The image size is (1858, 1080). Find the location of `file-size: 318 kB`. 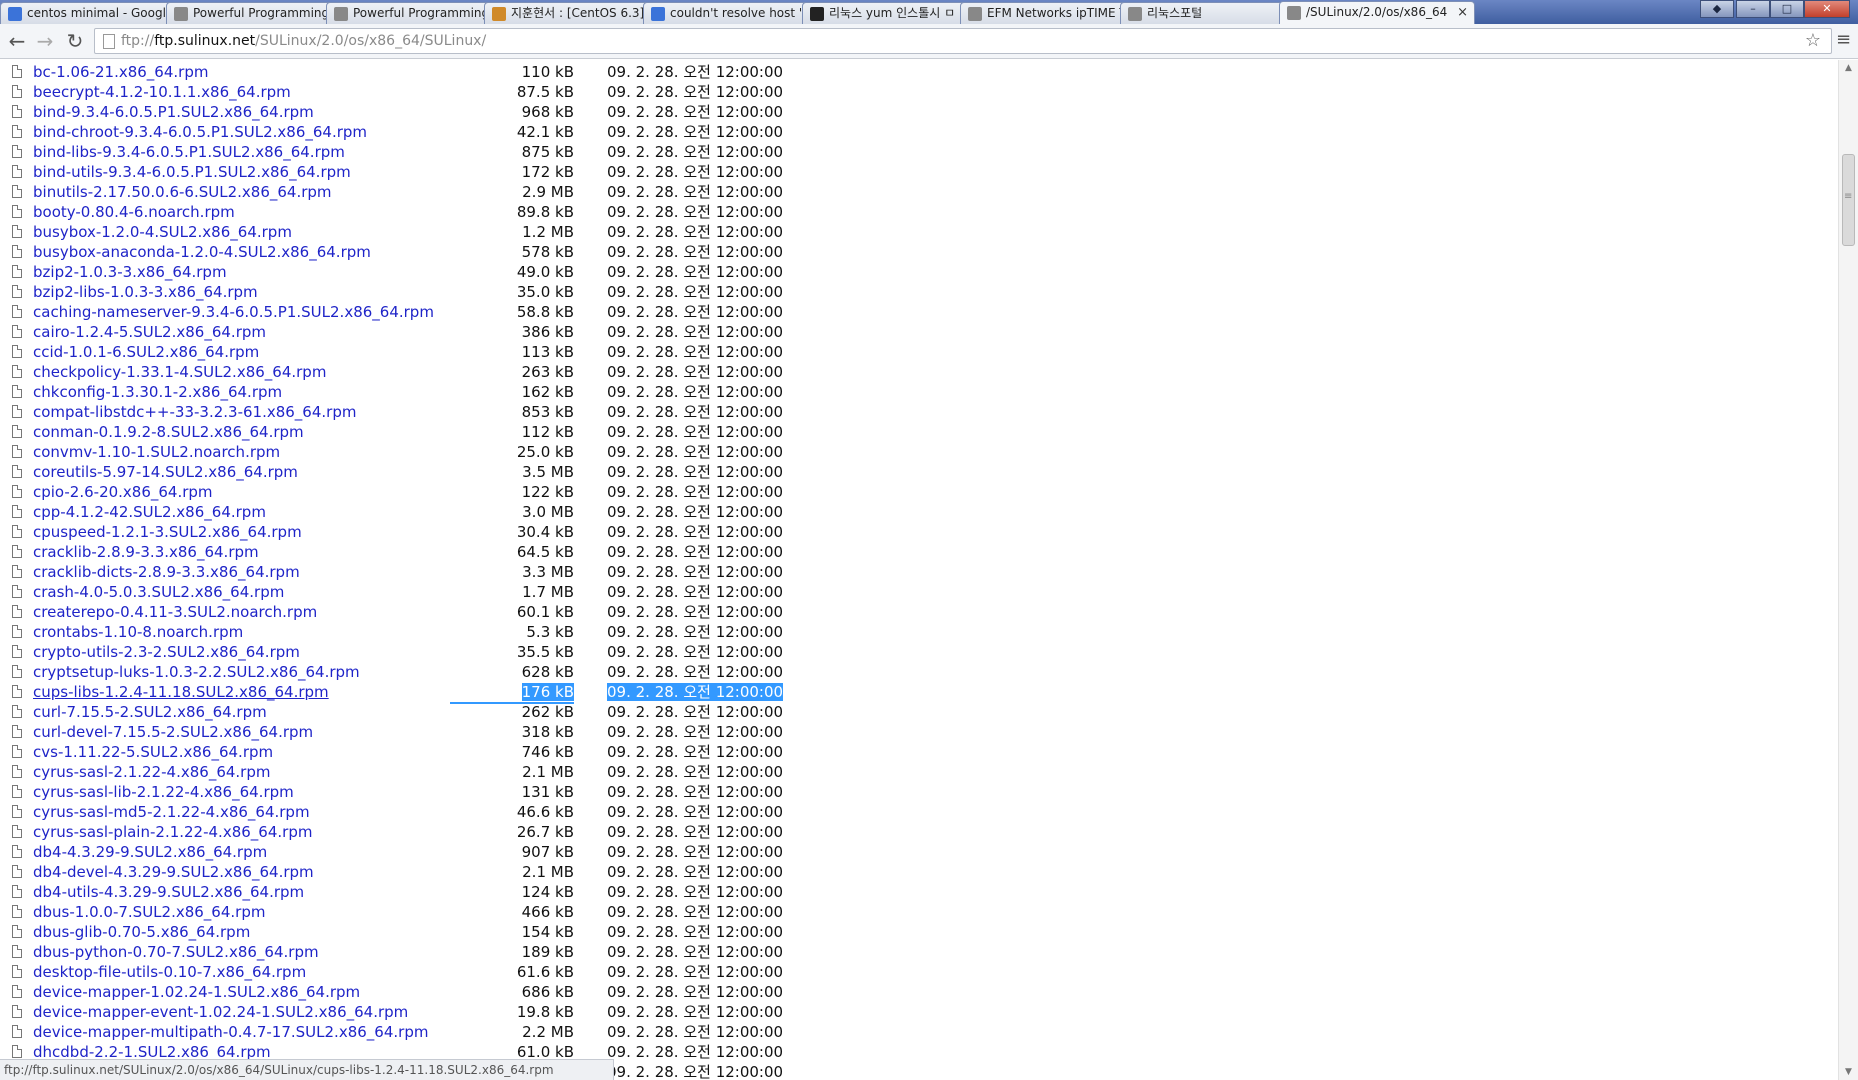

file-size: 318 kB is located at coordinates (512, 732).